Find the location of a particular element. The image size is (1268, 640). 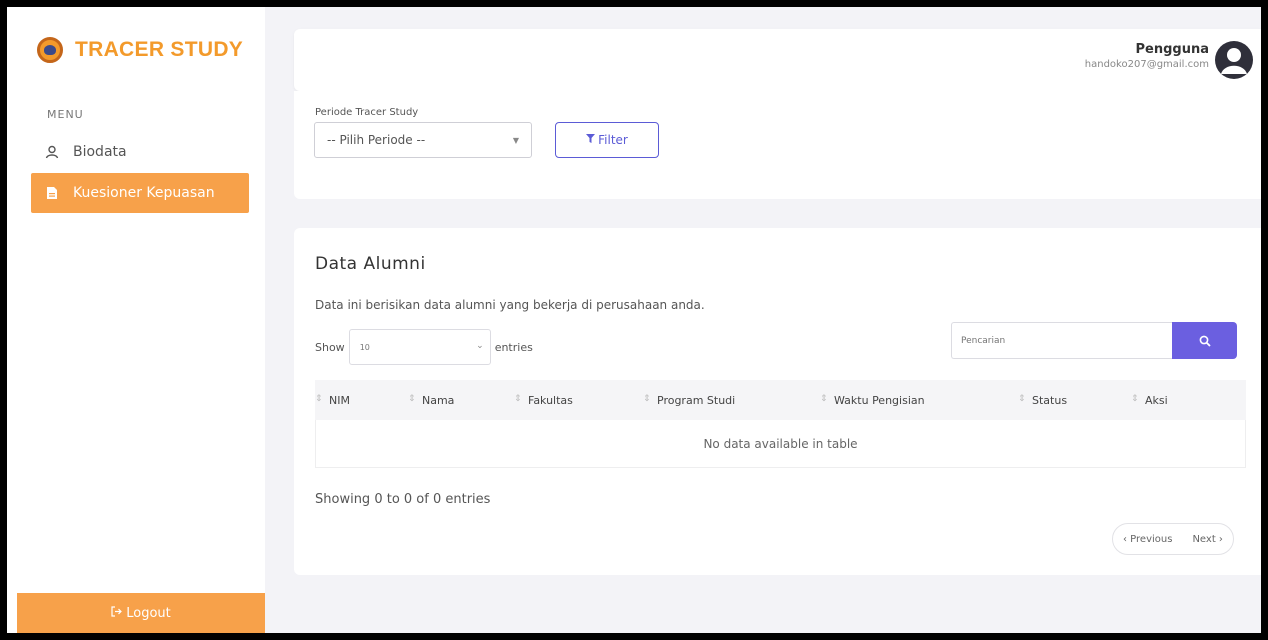

period-select-value: -- Pilih Periode -- is located at coordinates (376, 140).